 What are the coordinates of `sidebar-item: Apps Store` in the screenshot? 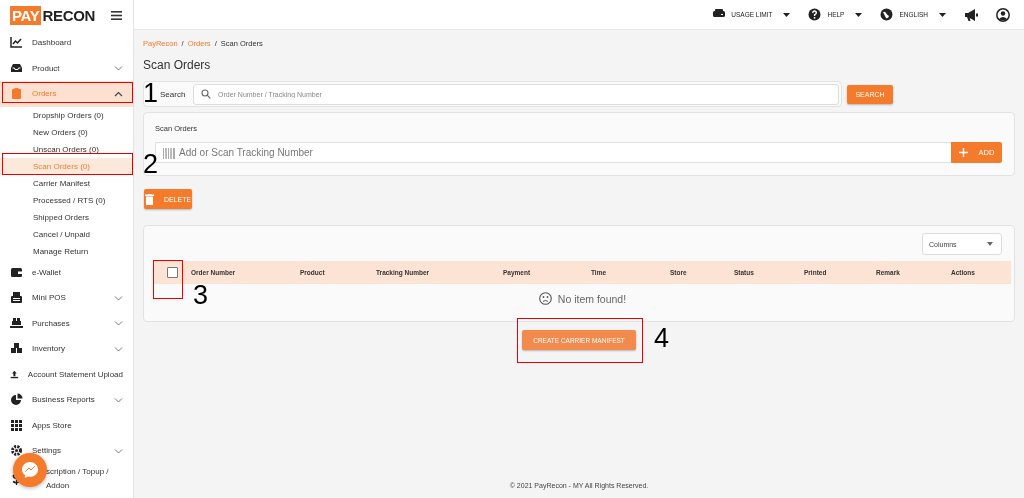 It's located at (66, 425).